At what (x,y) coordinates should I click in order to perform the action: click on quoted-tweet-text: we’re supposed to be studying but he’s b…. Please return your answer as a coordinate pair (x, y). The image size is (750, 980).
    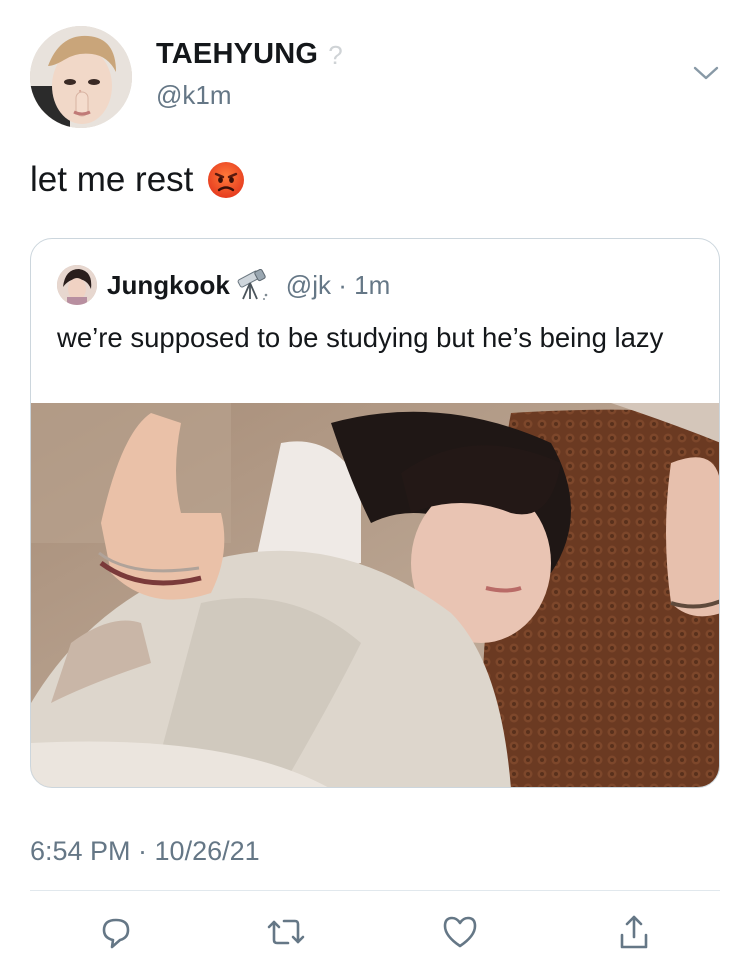
    Looking at the image, I should click on (360, 337).